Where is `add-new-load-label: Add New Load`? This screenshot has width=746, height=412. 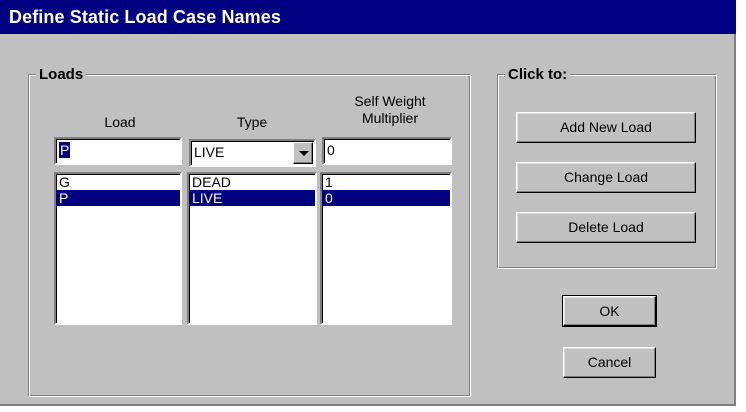 add-new-load-label: Add New Load is located at coordinates (606, 127).